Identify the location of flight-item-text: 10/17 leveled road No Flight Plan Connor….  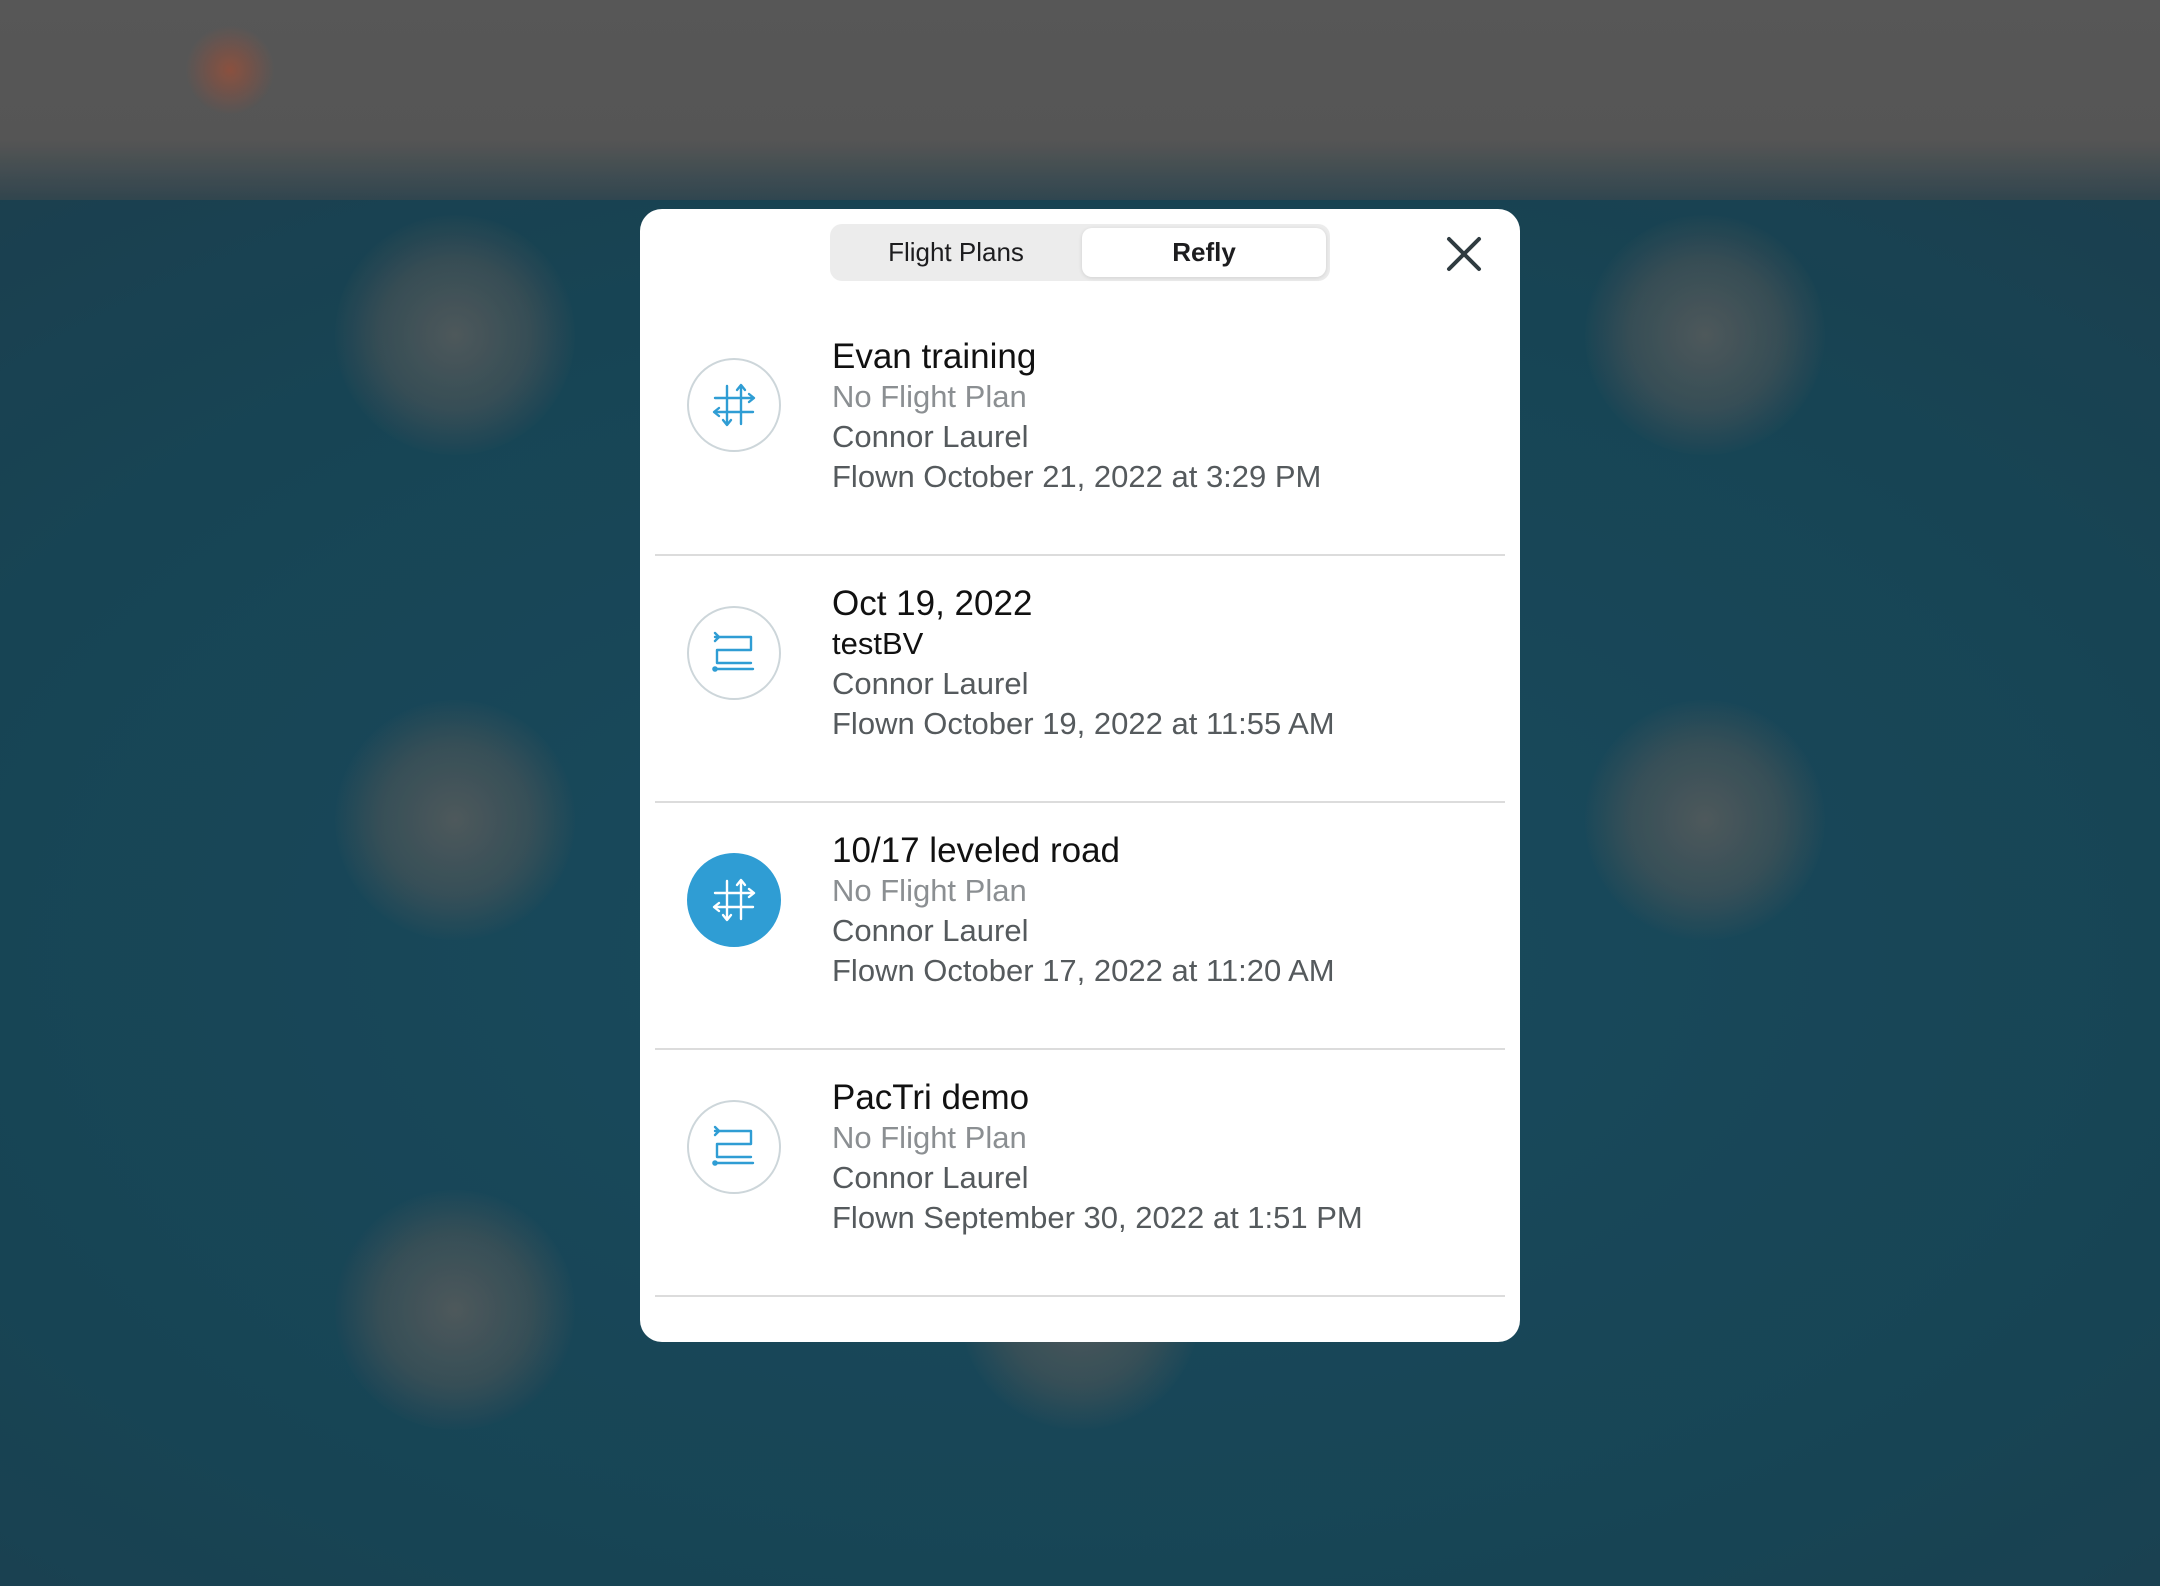
(1083, 911).